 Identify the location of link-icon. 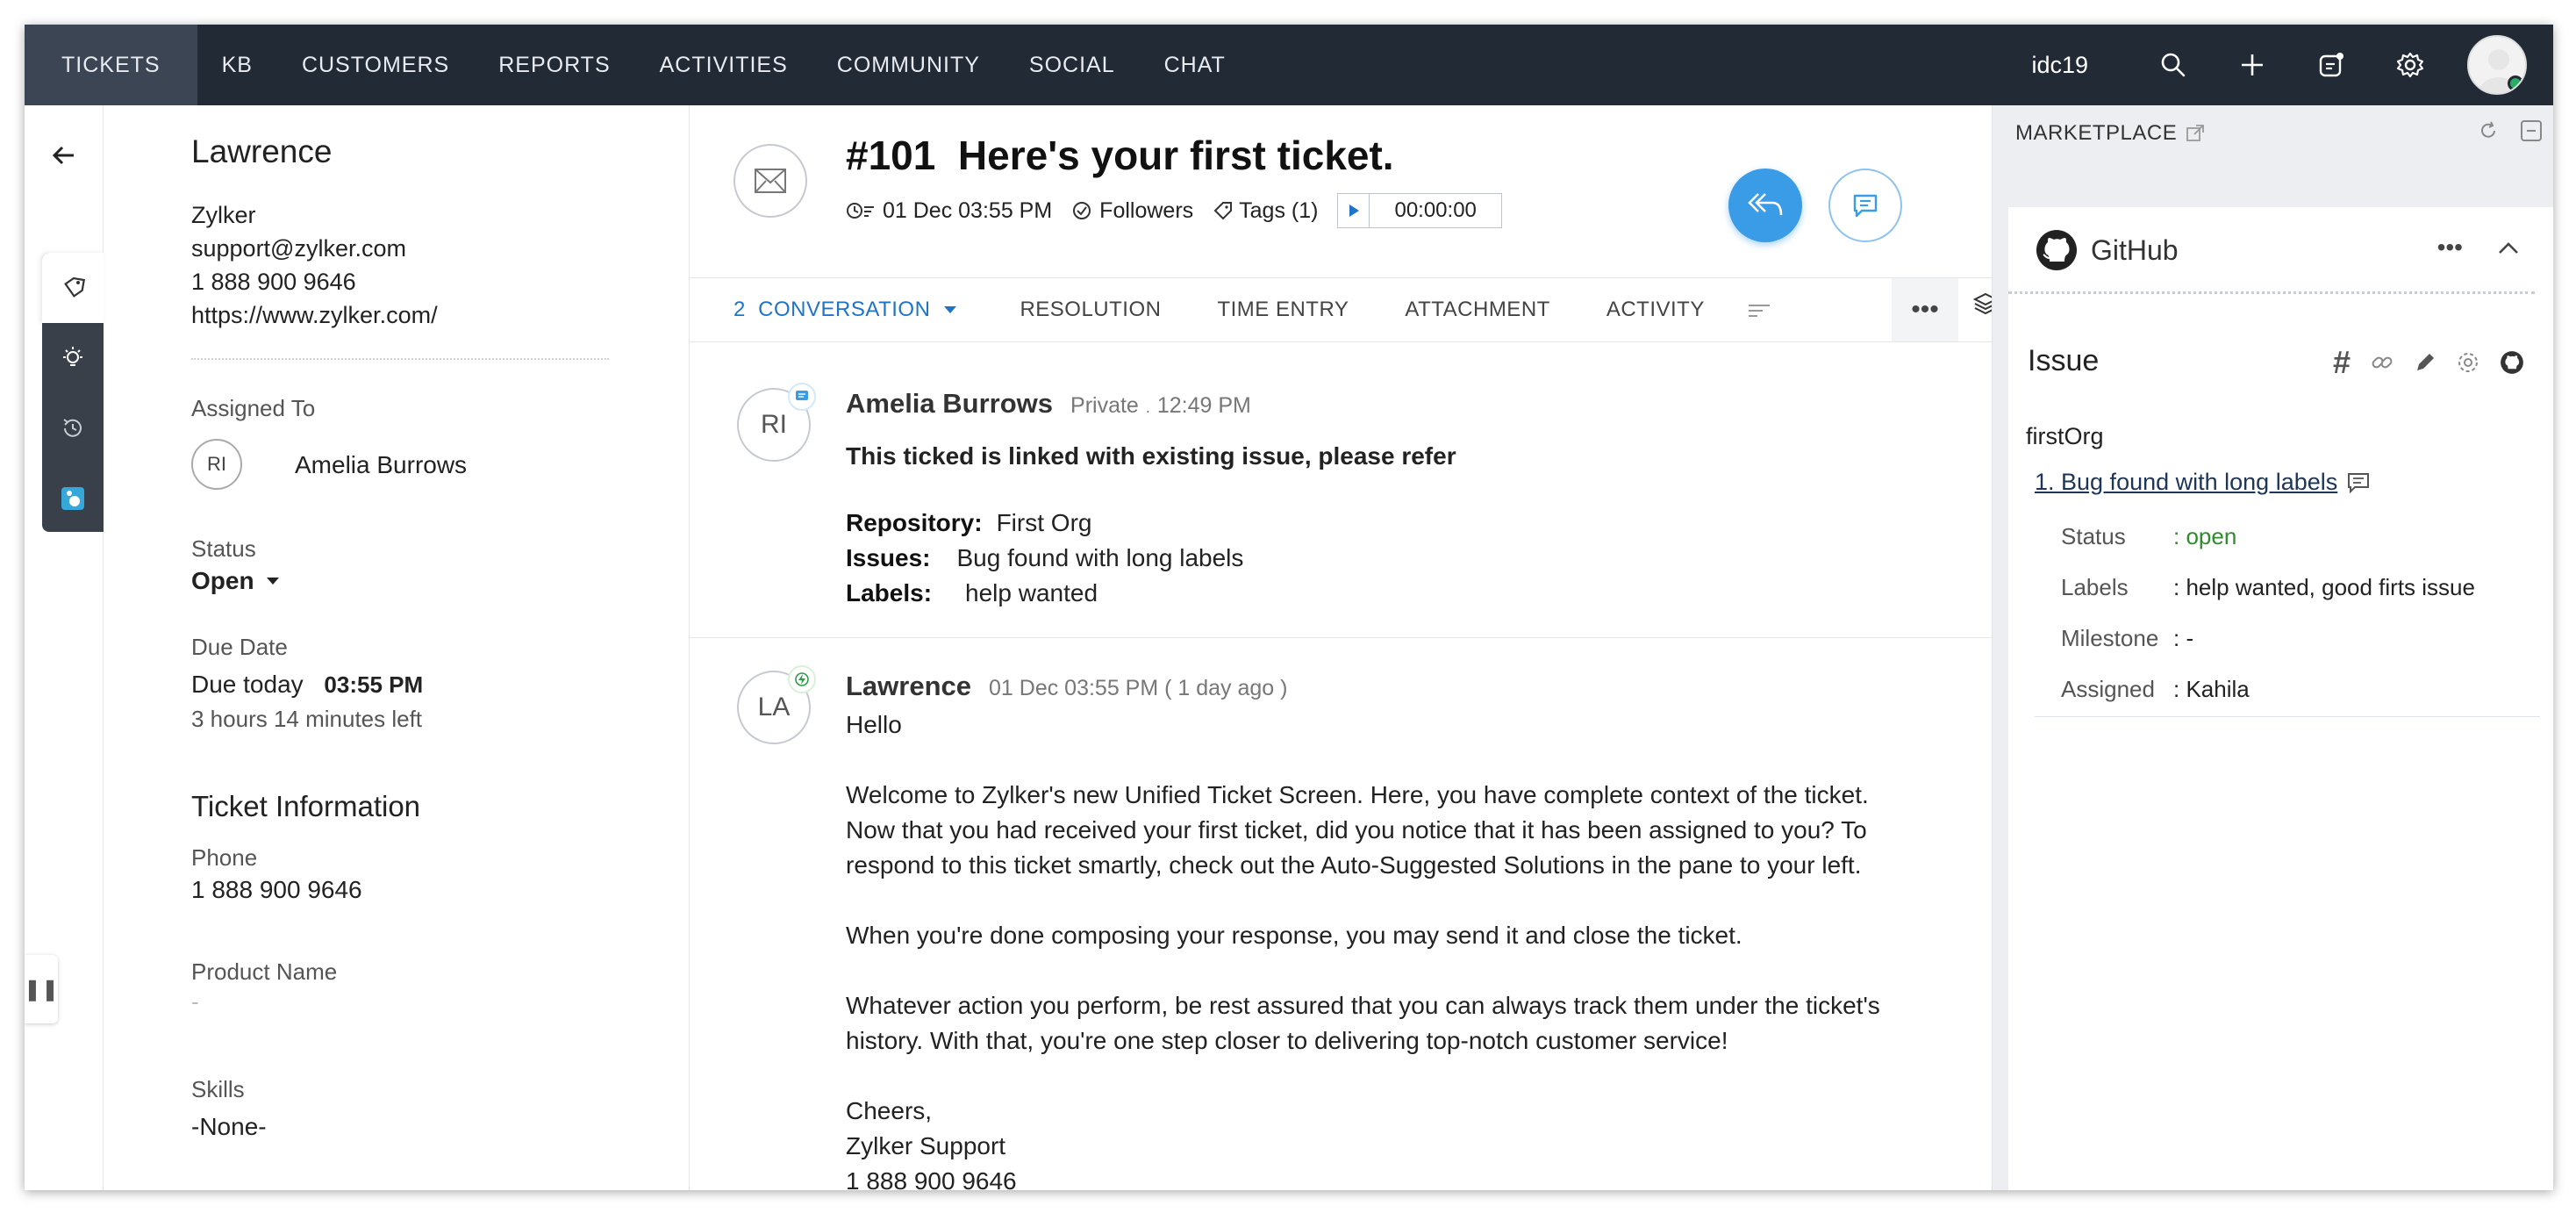
(2382, 362).